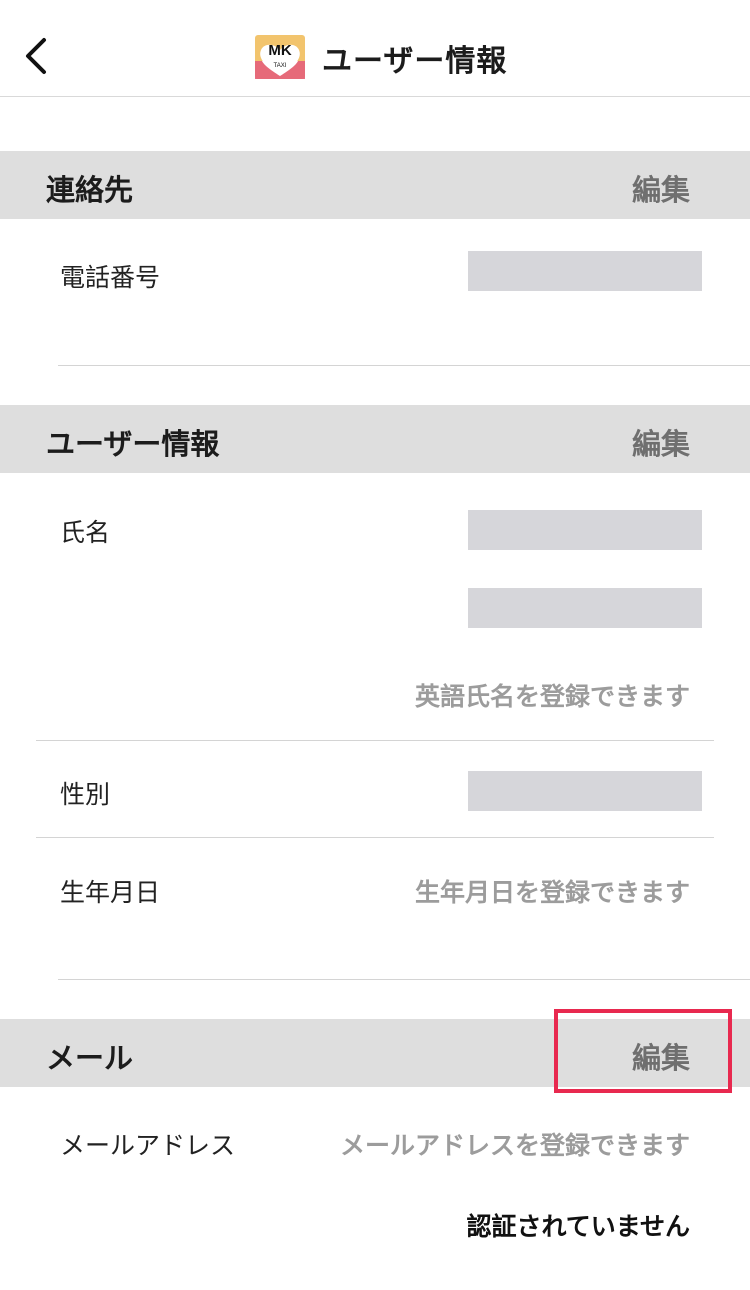  What do you see at coordinates (280, 66) in the screenshot?
I see `svg-text: TAXI` at bounding box center [280, 66].